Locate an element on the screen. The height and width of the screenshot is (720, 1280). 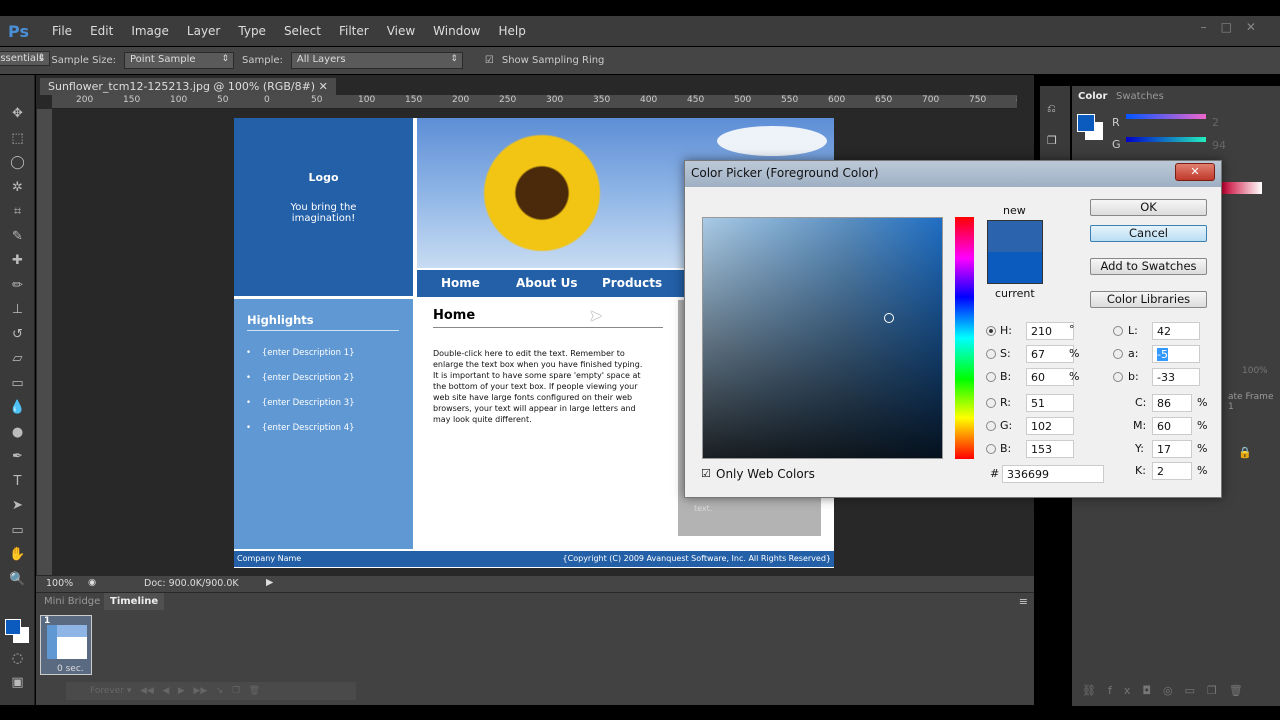
menu-select: Select is located at coordinates (302, 31).